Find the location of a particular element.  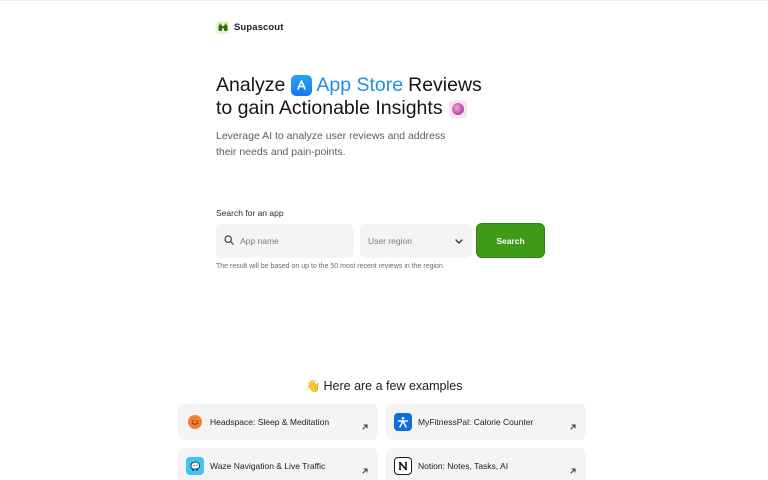

example-card-notion: Notion: Notes, Tasks, AI is located at coordinates (486, 464).